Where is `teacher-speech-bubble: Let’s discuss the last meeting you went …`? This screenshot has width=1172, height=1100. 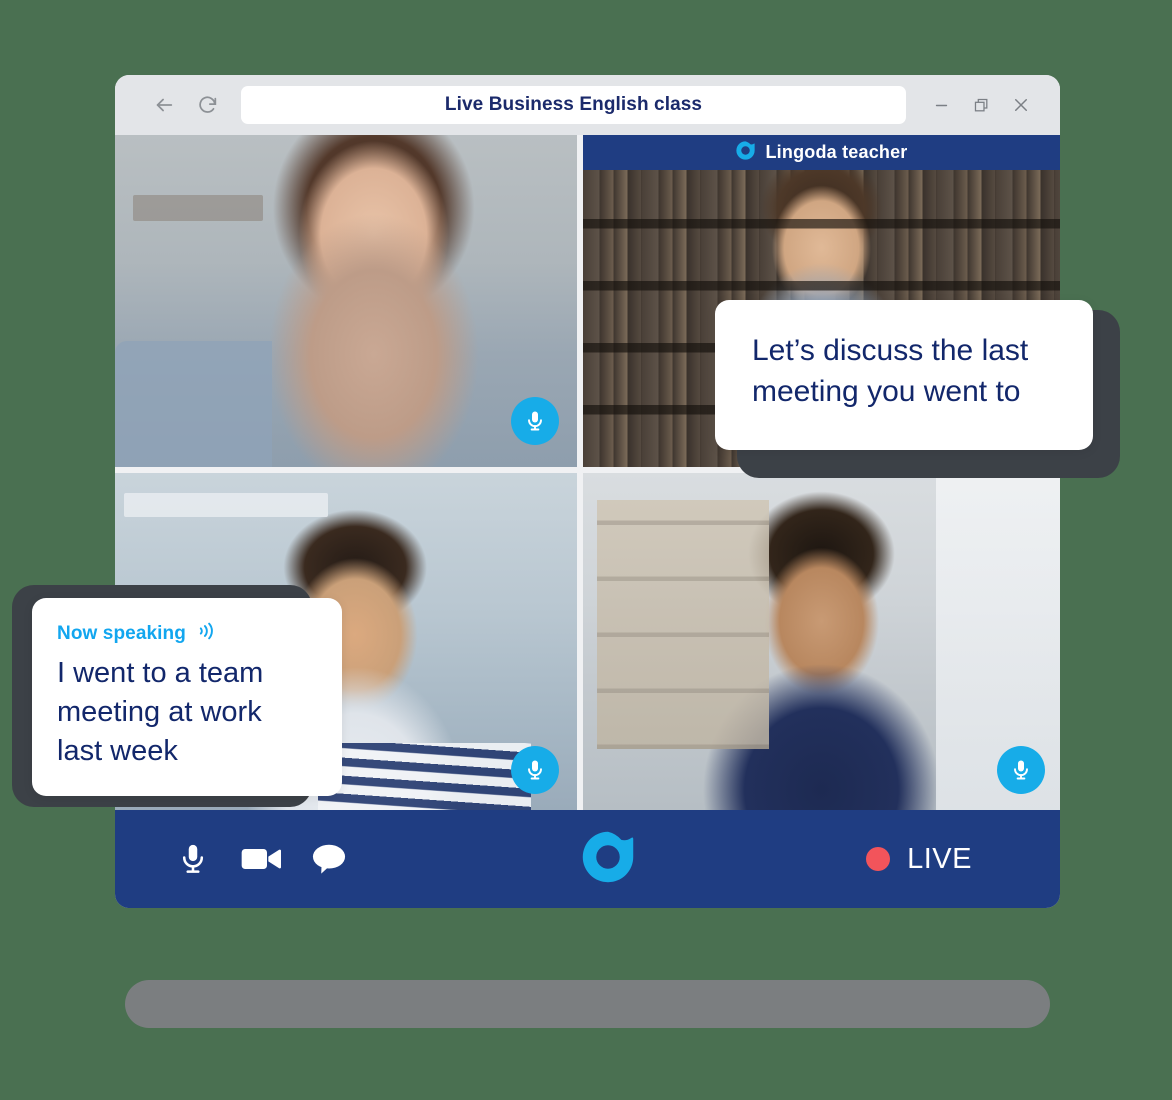
teacher-speech-bubble: Let’s discuss the last meeting you went … is located at coordinates (917, 389).